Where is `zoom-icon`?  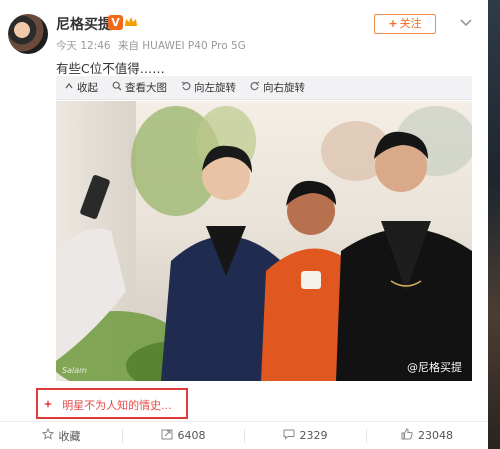 zoom-icon is located at coordinates (117, 87).